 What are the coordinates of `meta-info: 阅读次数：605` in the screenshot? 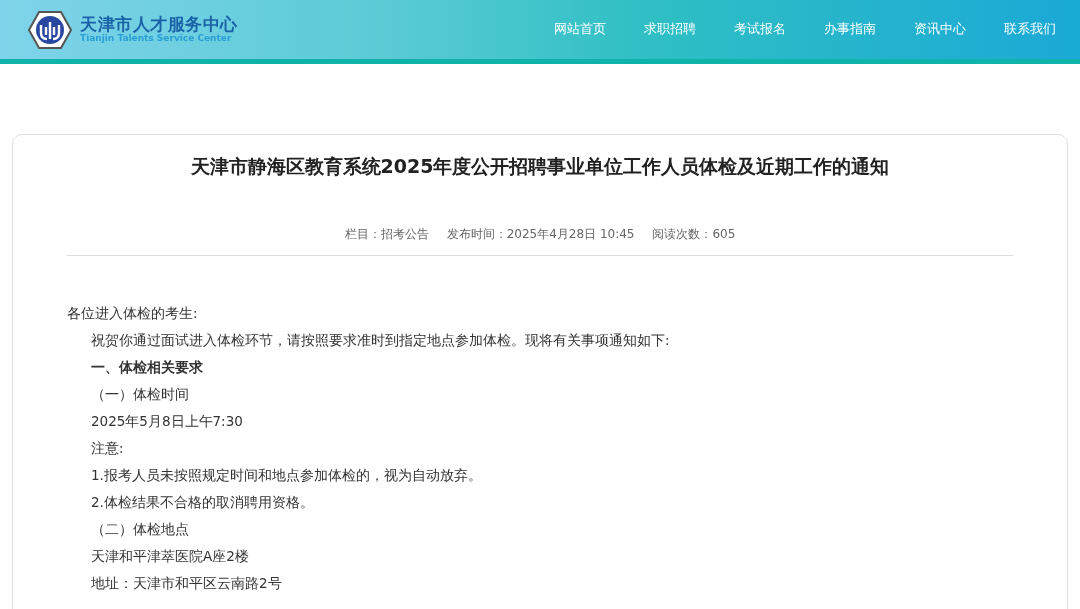 It's located at (694, 234).